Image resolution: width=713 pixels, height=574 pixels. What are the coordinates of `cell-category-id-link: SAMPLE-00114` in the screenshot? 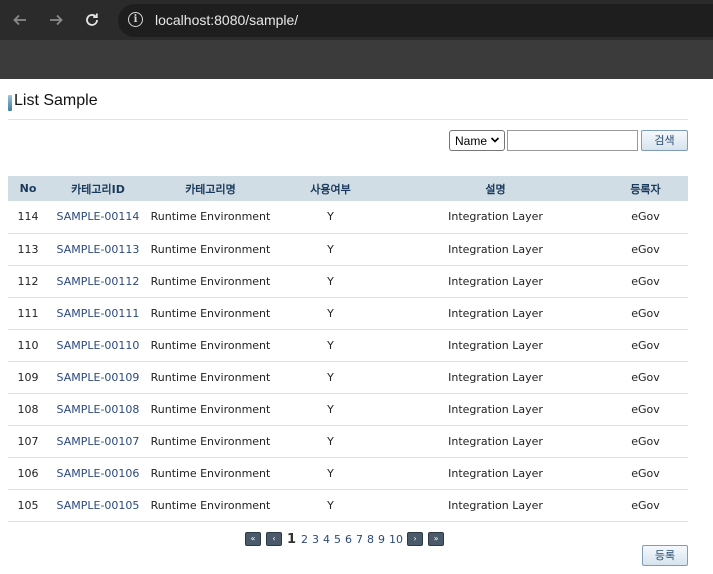 It's located at (98, 217).